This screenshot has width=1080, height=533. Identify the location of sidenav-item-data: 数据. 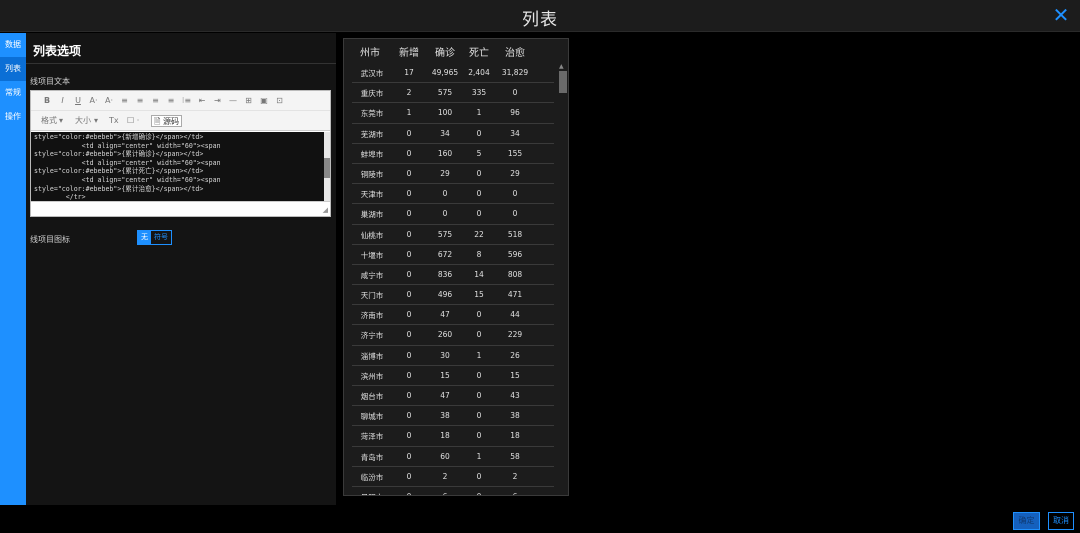
(13, 45).